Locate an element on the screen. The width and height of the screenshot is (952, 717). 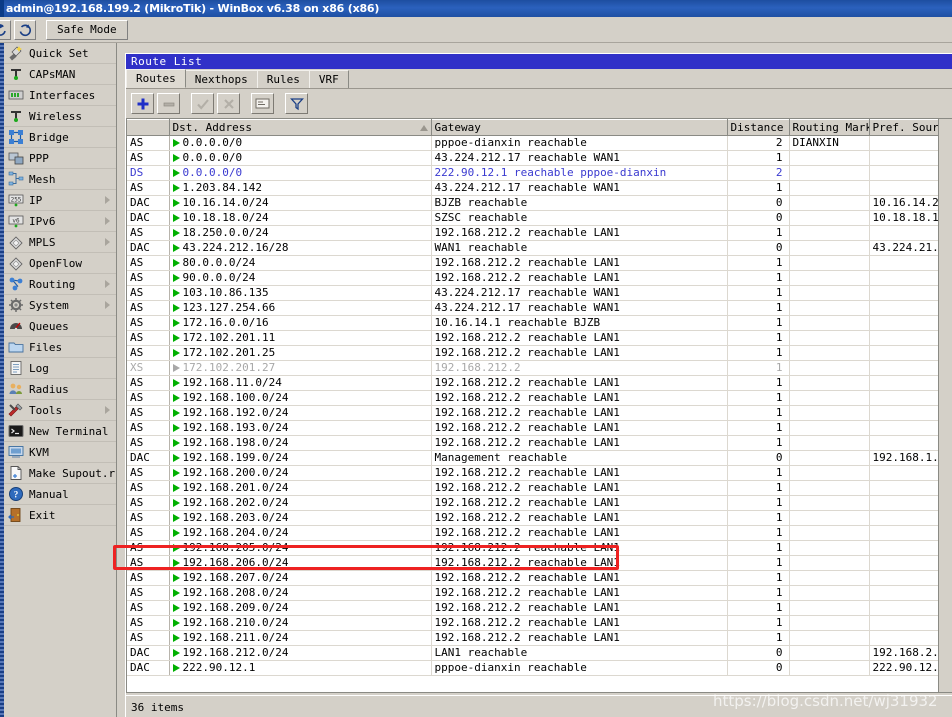
cell-text: 103.10.86.135 is located at coordinates (225, 292).